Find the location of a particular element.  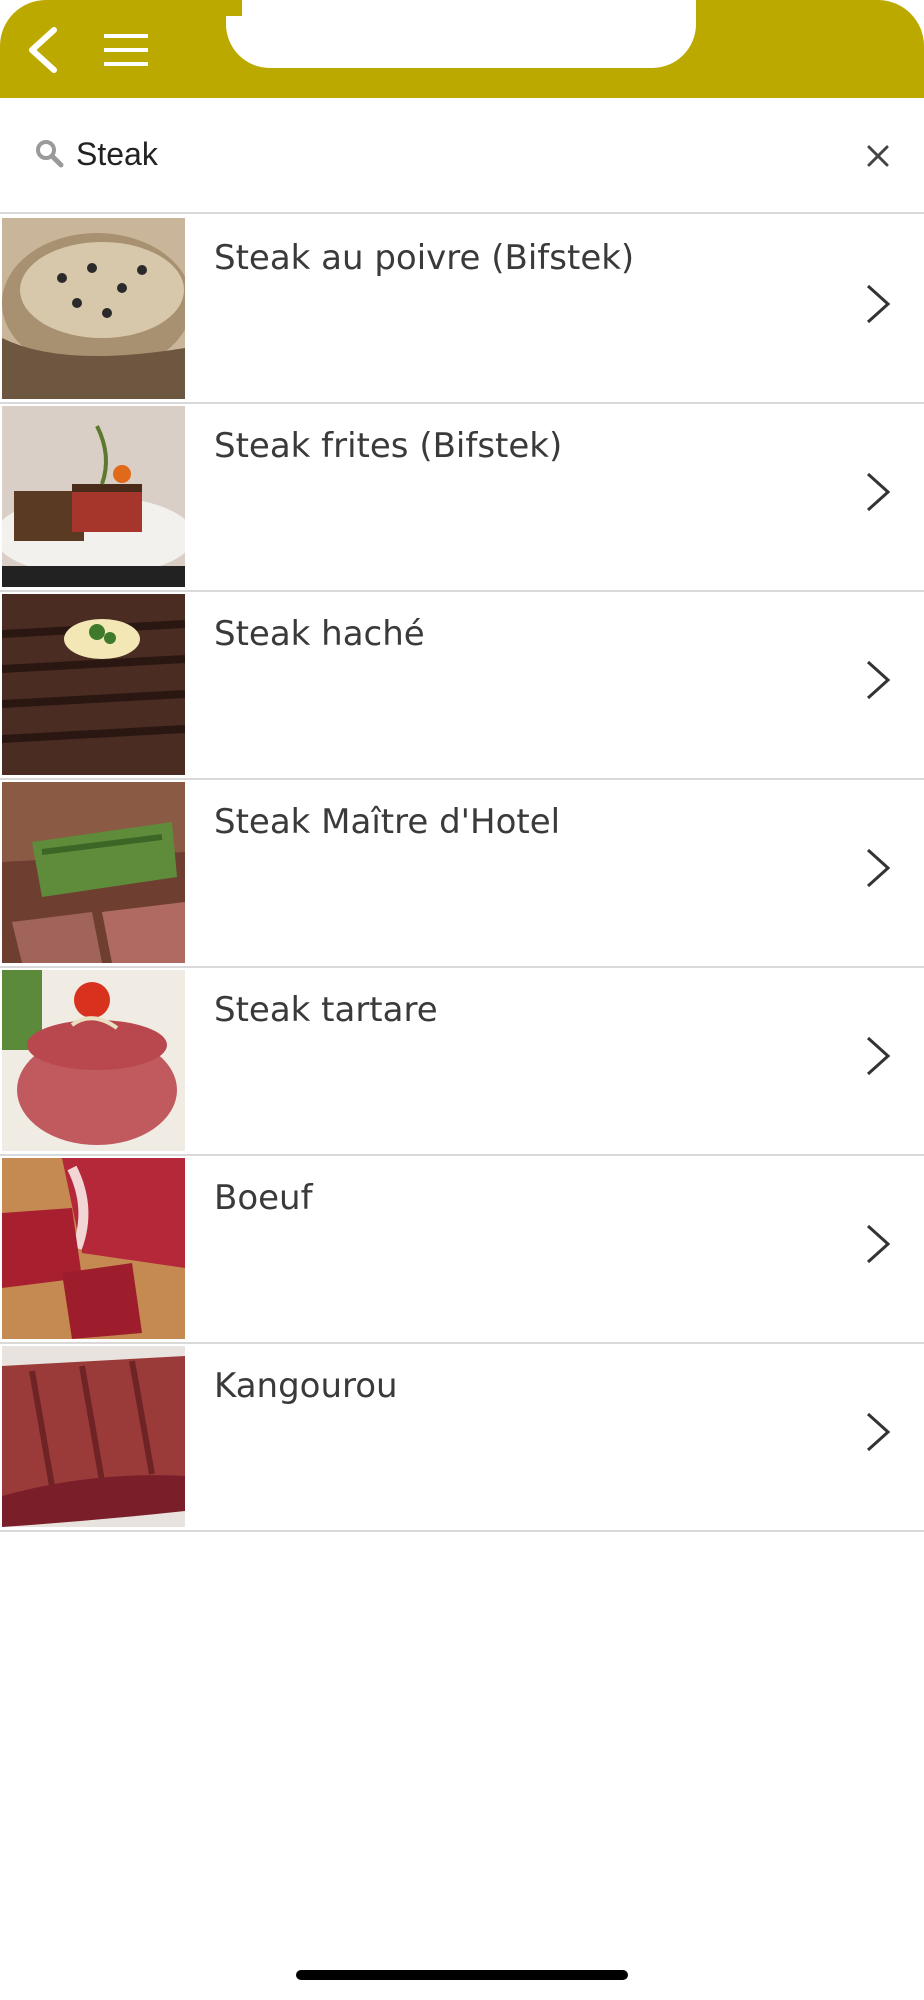

search-input is located at coordinates (456, 154).